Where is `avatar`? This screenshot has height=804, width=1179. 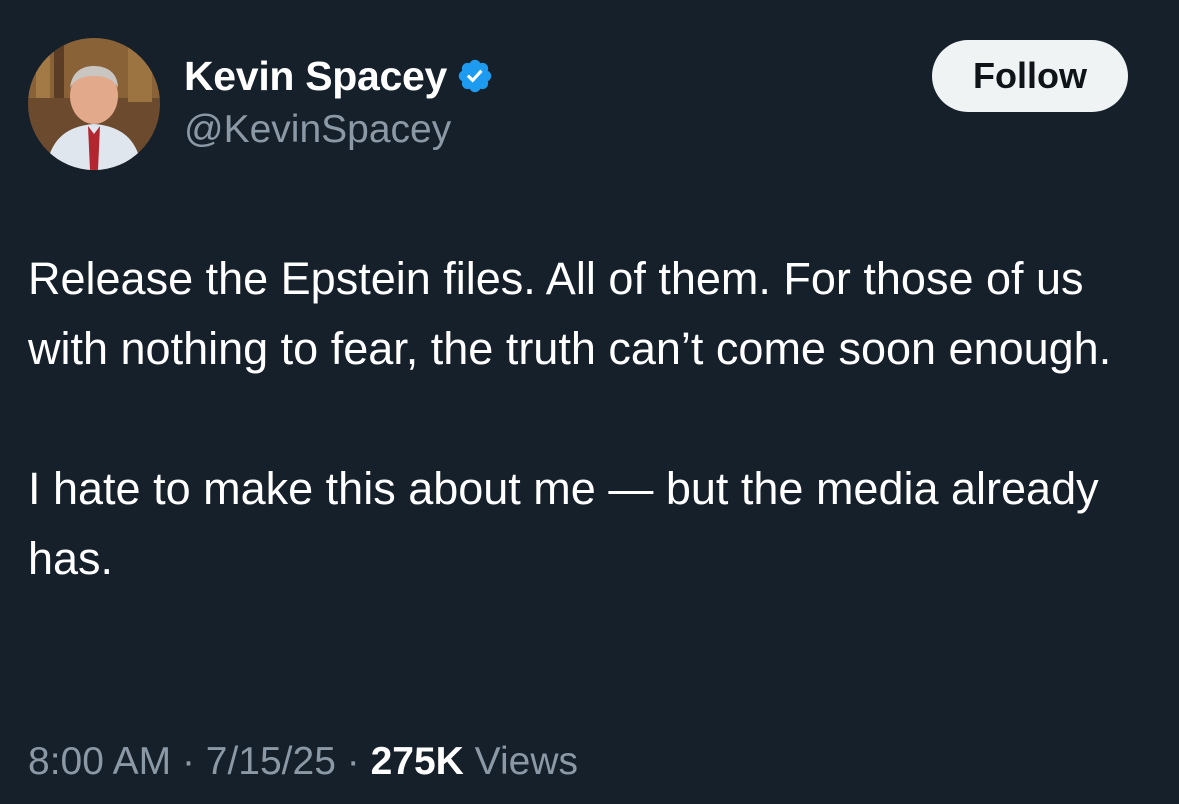
avatar is located at coordinates (94, 104).